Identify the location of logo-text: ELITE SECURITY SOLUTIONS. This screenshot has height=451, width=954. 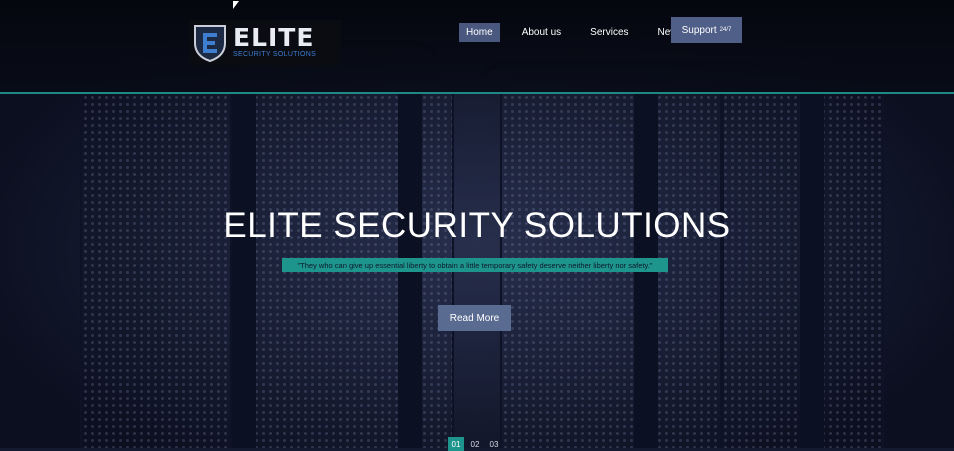
(275, 41).